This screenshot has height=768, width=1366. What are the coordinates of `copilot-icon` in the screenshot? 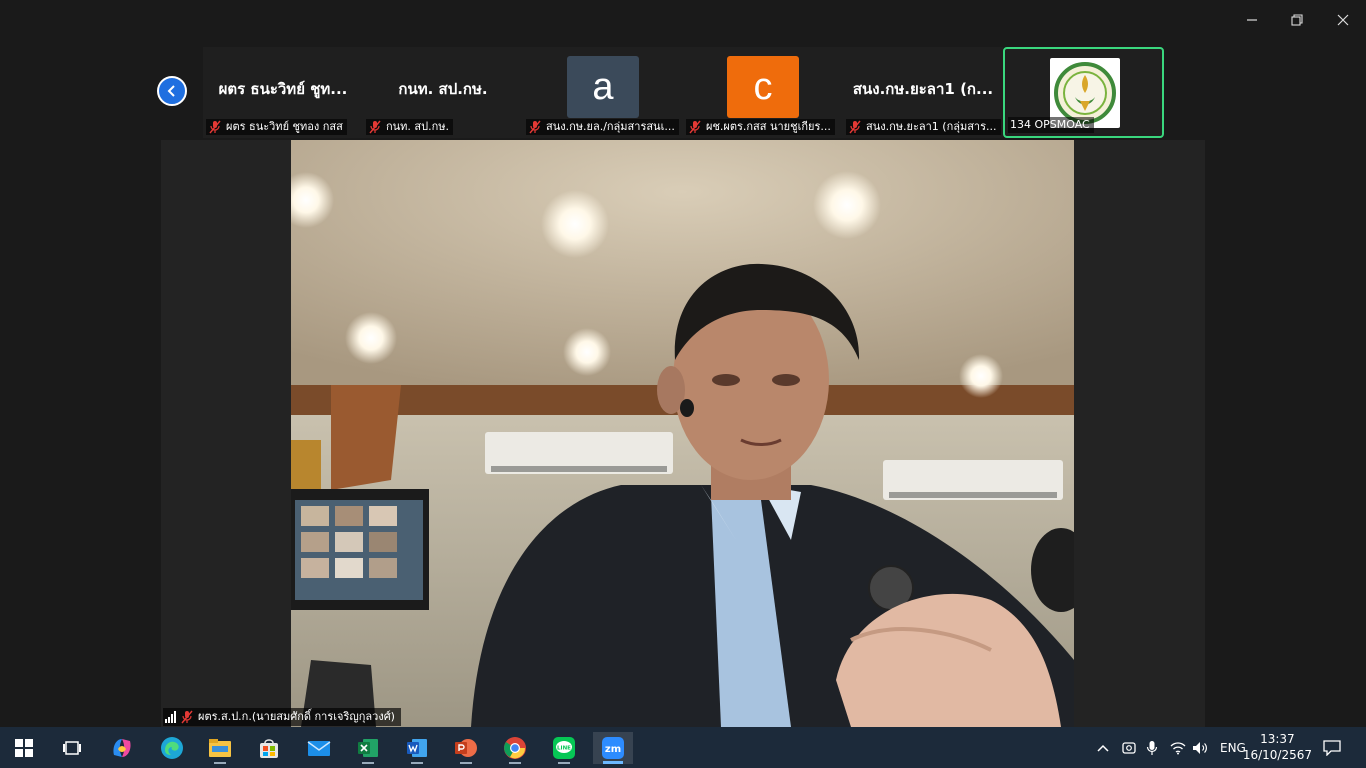 It's located at (122, 748).